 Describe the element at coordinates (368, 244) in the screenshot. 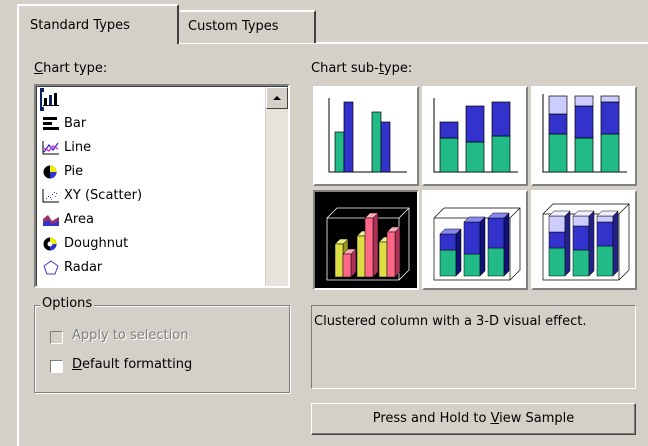

I see `clustered-column-3d-icon` at that location.